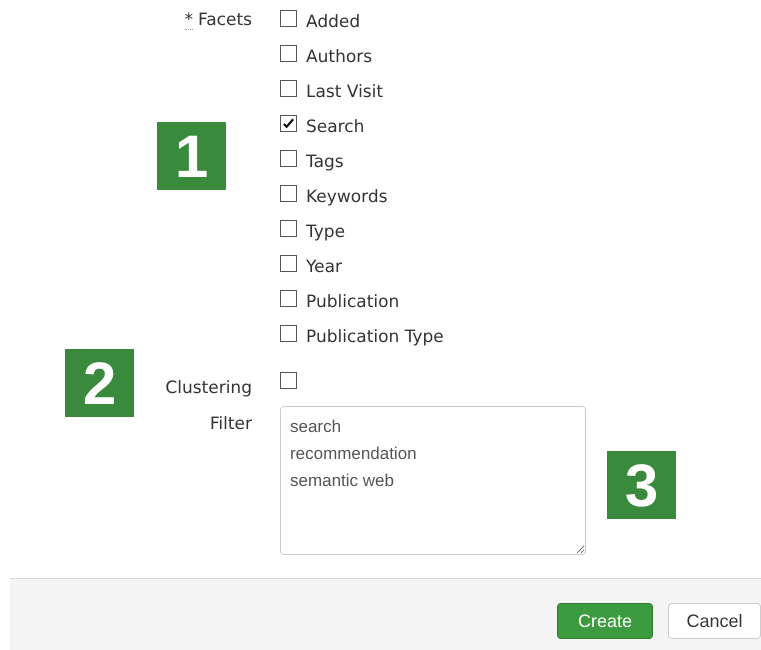 This screenshot has height=650, width=761. I want to click on option-label: Keywords, so click(347, 196).